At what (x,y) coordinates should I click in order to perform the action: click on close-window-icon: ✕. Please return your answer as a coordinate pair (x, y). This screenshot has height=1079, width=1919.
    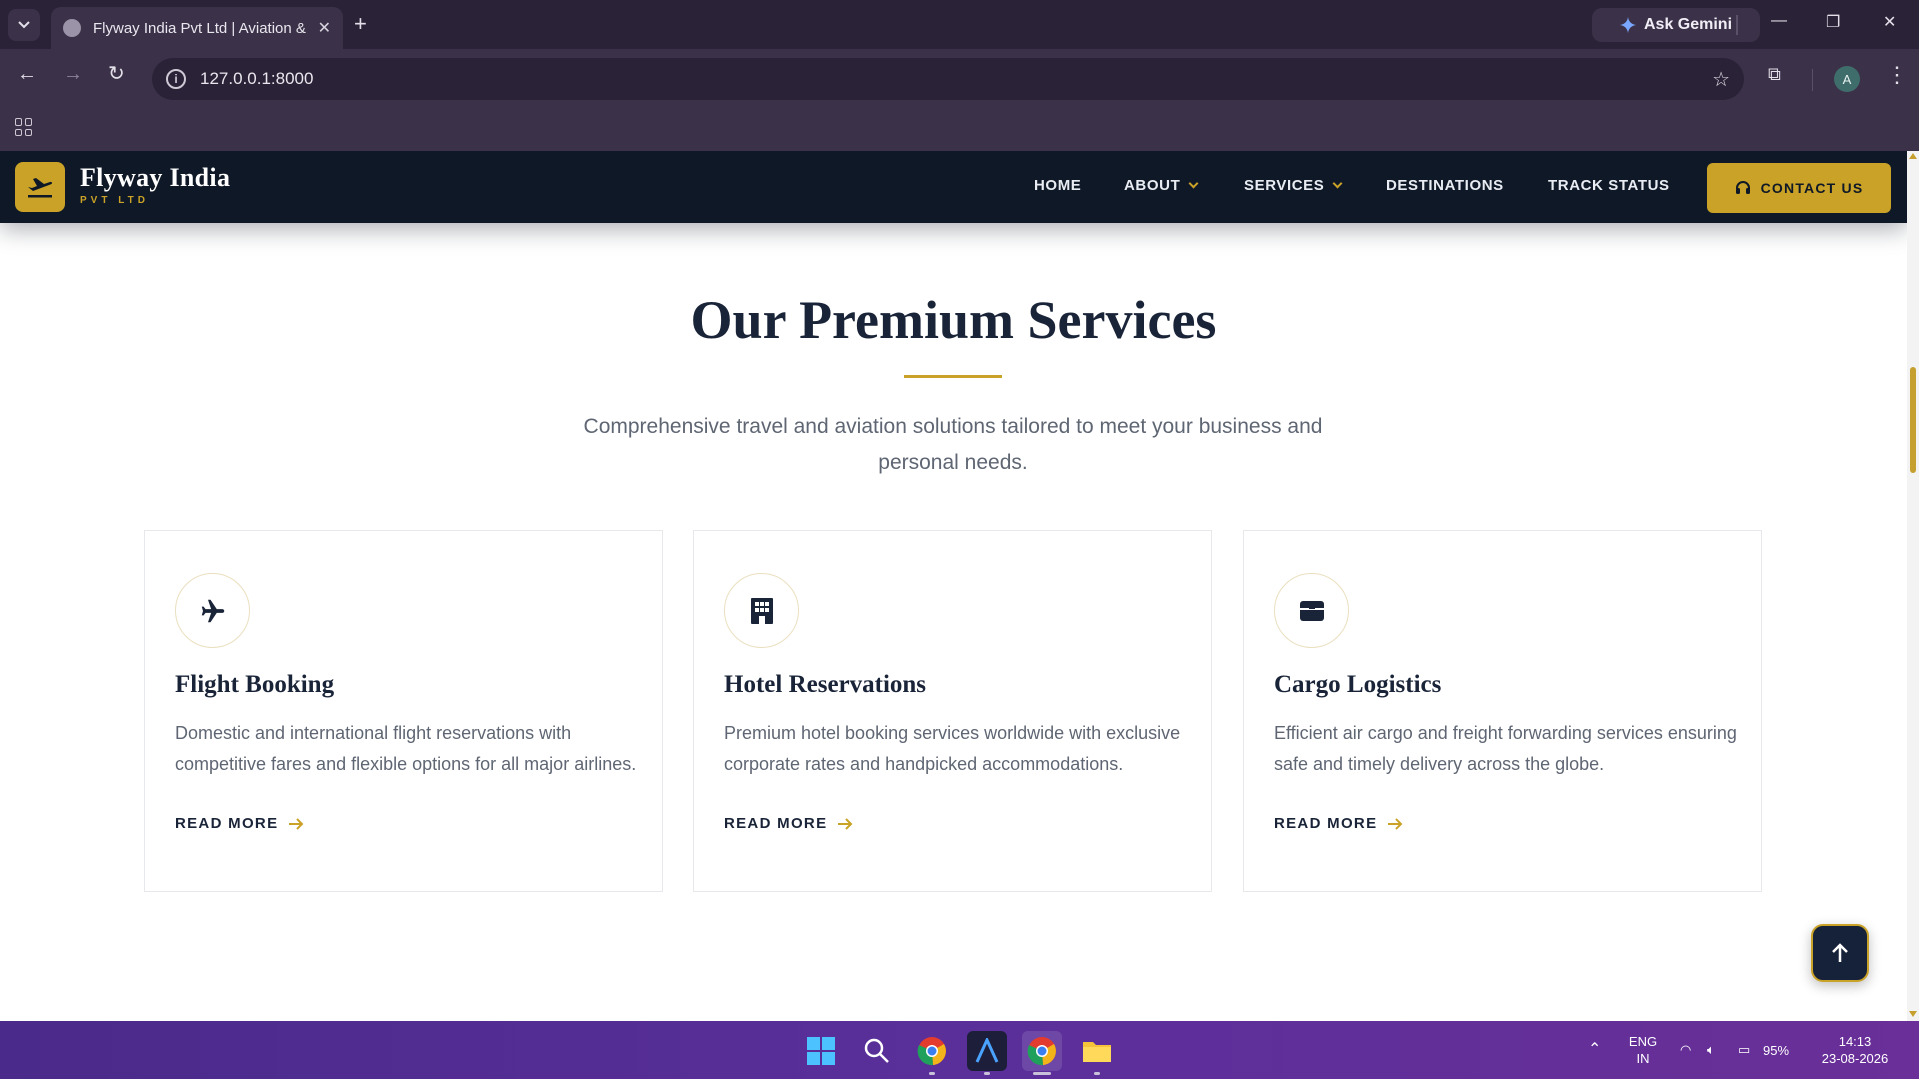
    Looking at the image, I should click on (1889, 22).